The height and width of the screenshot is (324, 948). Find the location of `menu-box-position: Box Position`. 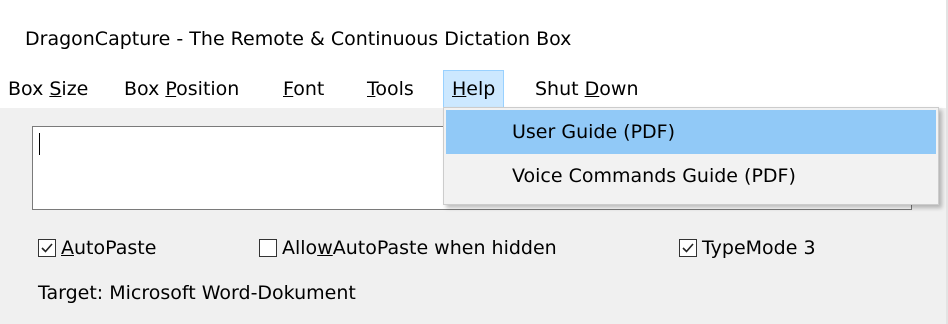

menu-box-position: Box Position is located at coordinates (181, 89).